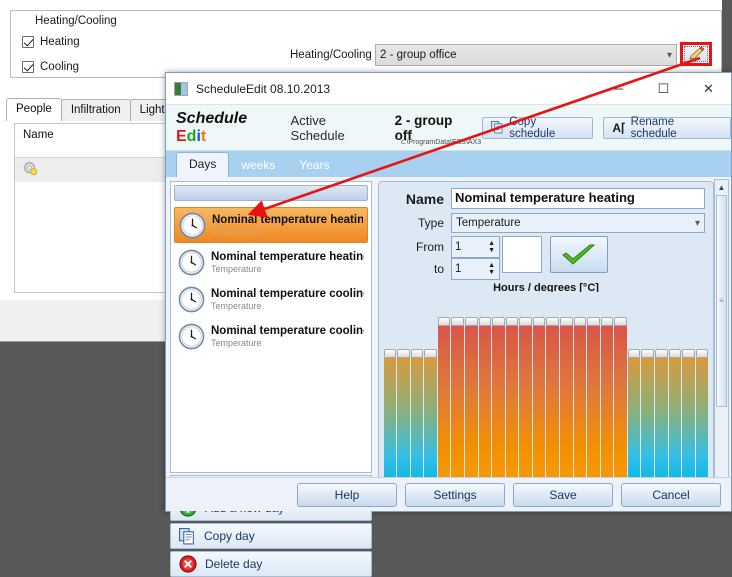 This screenshot has height=577, width=732. I want to click on gear-icon, so click(30, 168).